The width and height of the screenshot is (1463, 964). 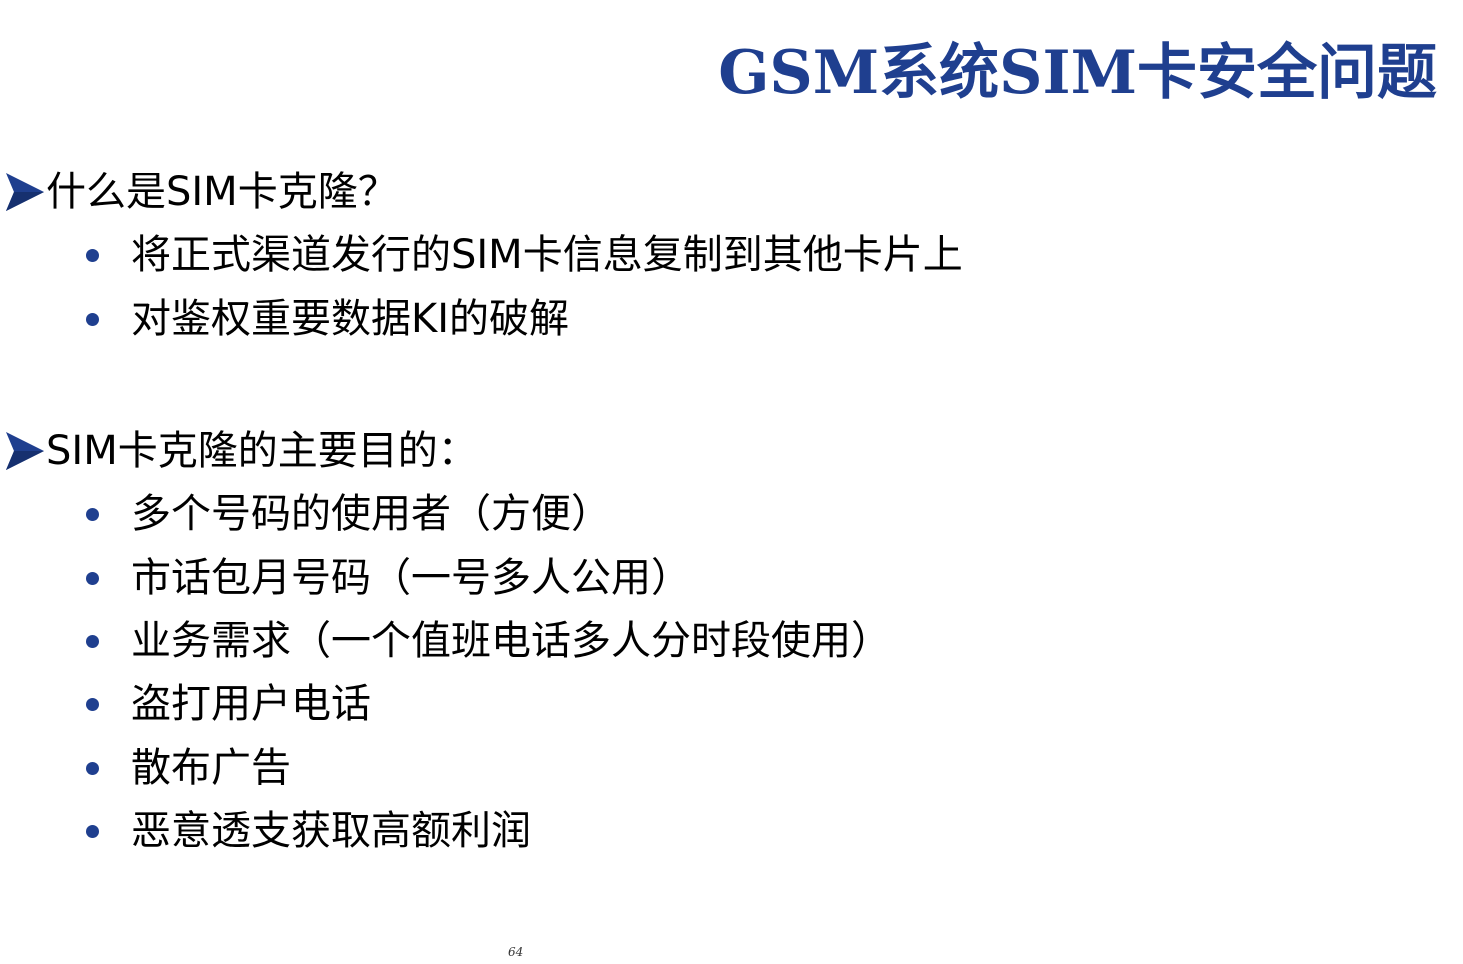 What do you see at coordinates (720, 577) in the screenshot?
I see `list-item: 市话包月号码（一号多人公用）` at bounding box center [720, 577].